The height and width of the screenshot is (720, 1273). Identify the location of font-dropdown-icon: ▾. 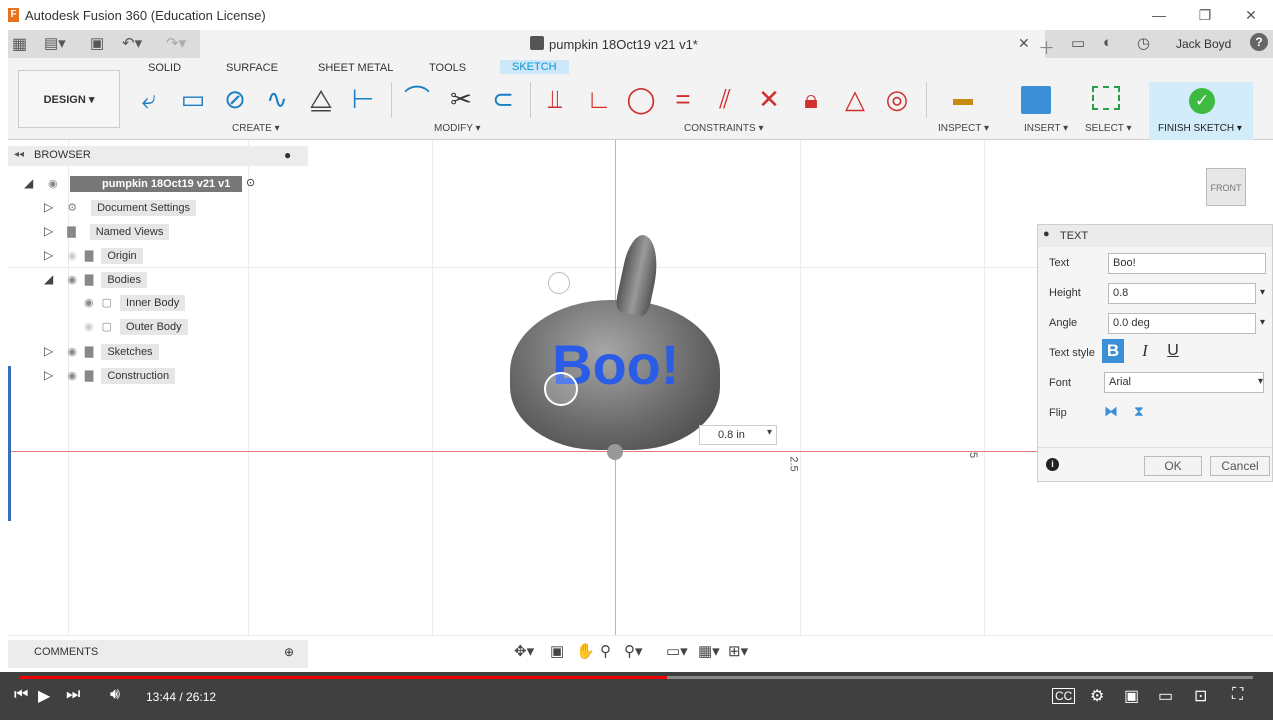
(1260, 381).